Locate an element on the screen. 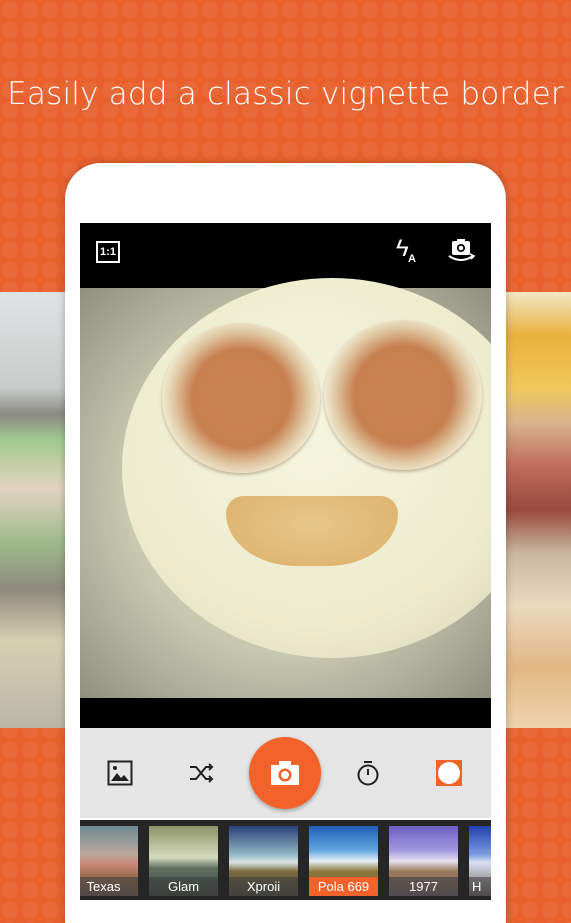 This screenshot has width=571, height=923. side-photo-left is located at coordinates (32, 510).